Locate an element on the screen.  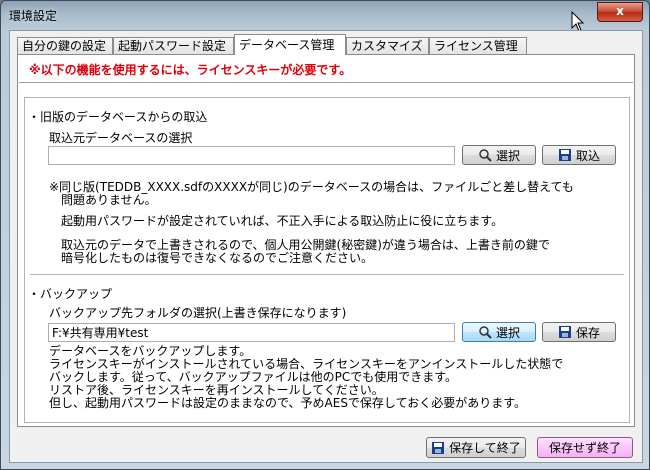
tab-database: データベース管理 is located at coordinates (290, 44).